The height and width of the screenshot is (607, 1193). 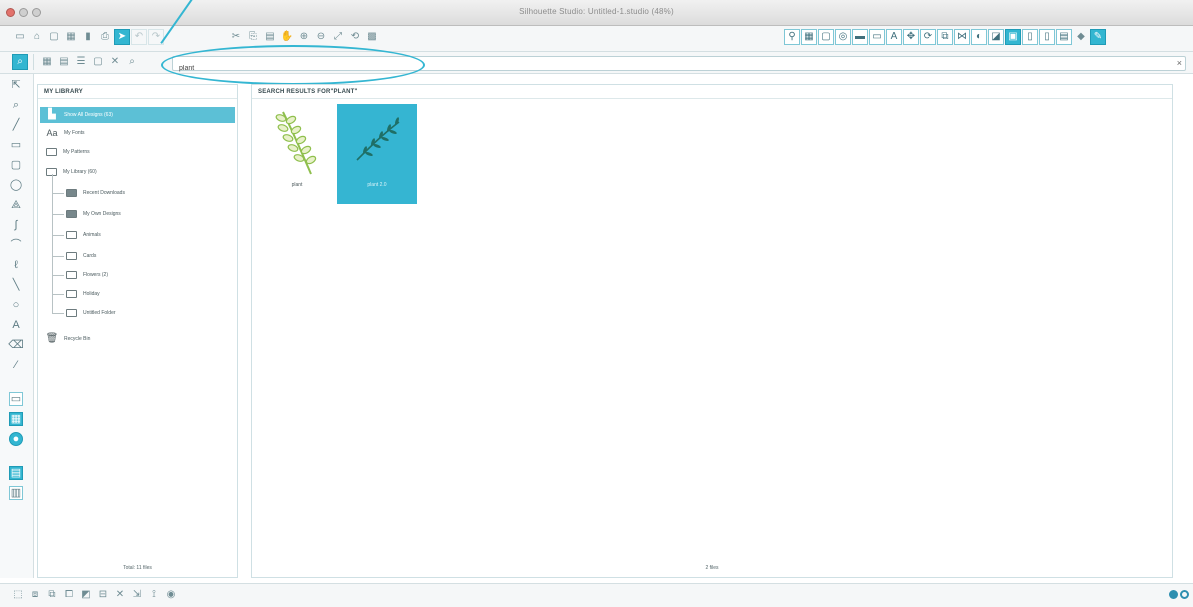 What do you see at coordinates (877, 37) in the screenshot?
I see `line-color-icon: ▭` at bounding box center [877, 37].